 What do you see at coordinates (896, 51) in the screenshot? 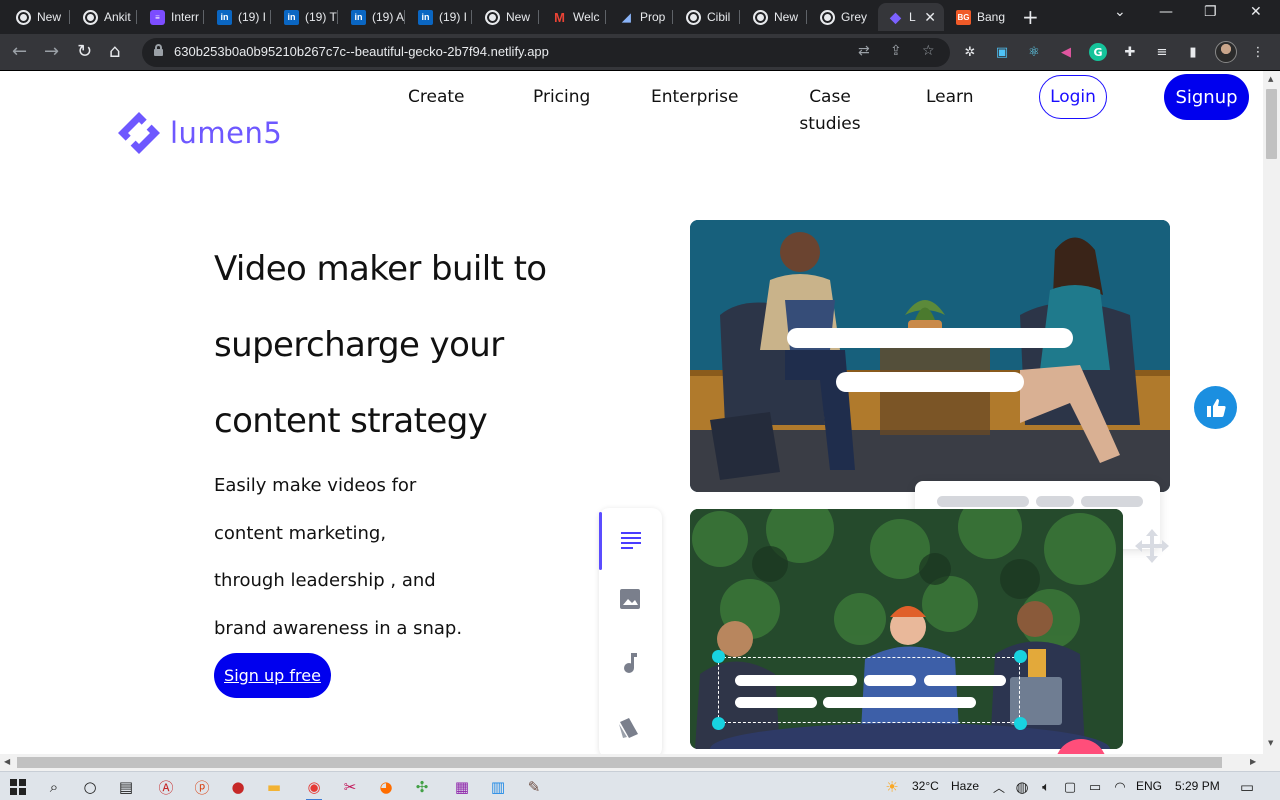
I see `share-icon: ⇪` at bounding box center [896, 51].